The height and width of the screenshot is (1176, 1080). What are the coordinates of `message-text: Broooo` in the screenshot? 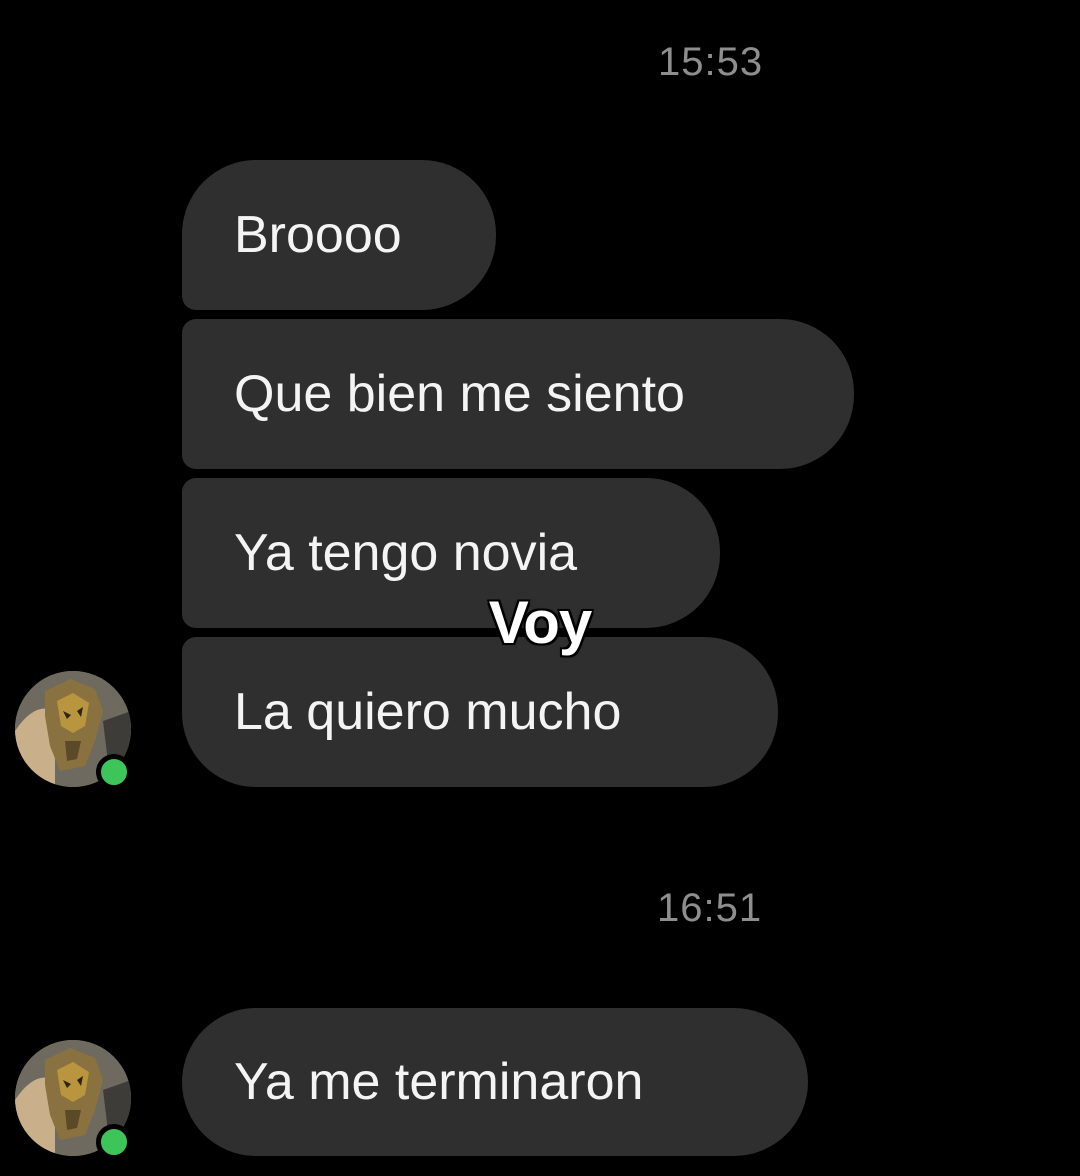 It's located at (318, 235).